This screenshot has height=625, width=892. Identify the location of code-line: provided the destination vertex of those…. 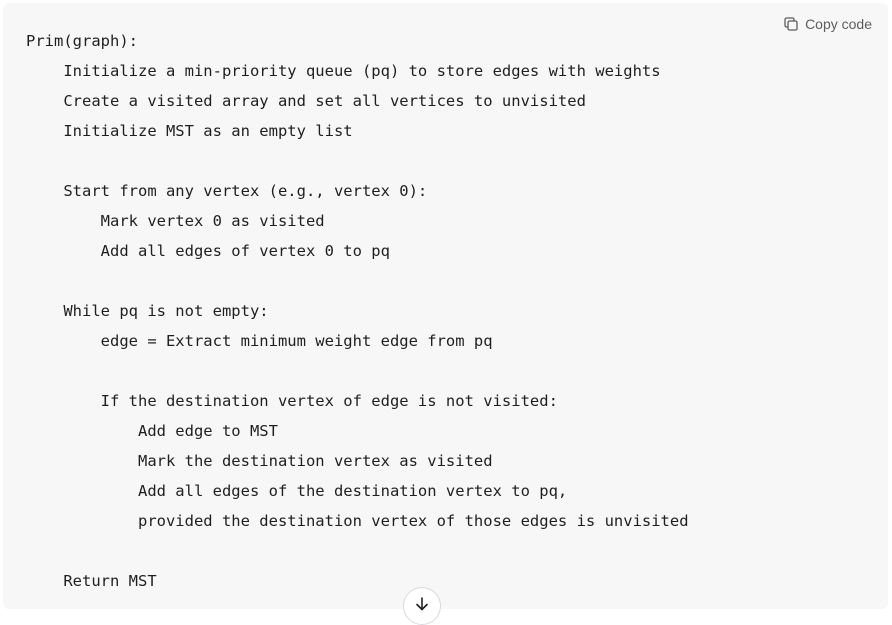
(357, 521).